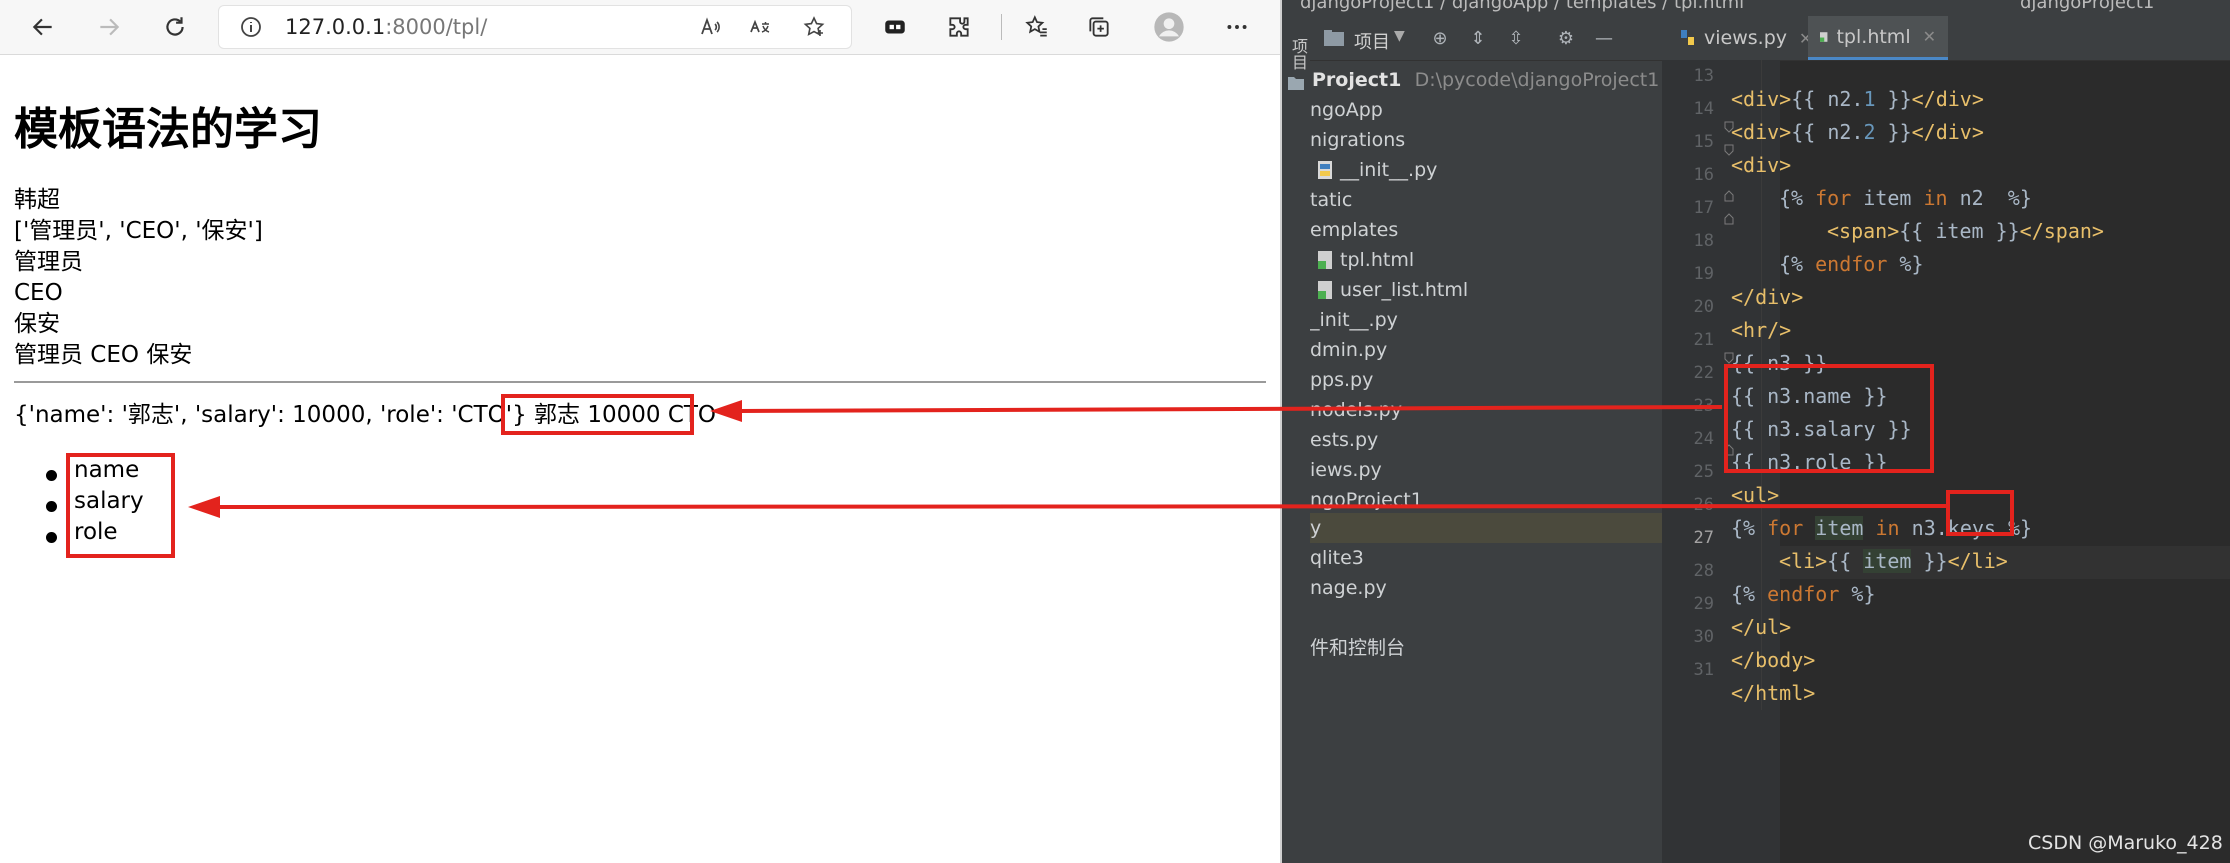 The image size is (2230, 863). I want to click on folder-icon, so click(1296, 83).